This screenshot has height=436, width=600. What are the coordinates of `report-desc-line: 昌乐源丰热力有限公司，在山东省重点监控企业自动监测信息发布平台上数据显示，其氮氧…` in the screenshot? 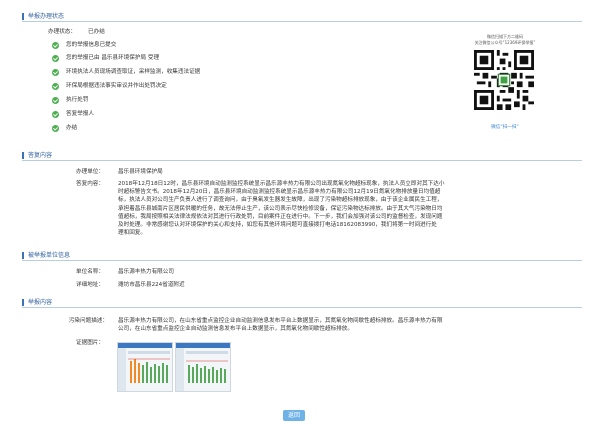 It's located at (280, 321).